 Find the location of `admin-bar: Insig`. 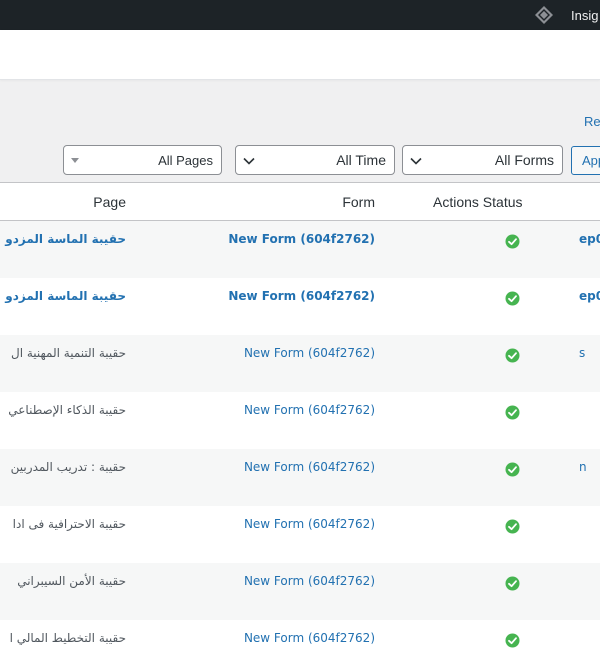

admin-bar: Insig is located at coordinates (300, 15).